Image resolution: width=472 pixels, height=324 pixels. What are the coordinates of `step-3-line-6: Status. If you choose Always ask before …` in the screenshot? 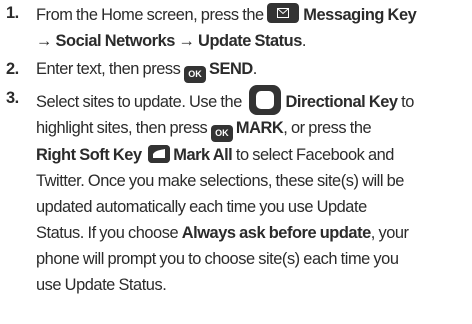 It's located at (254, 233).